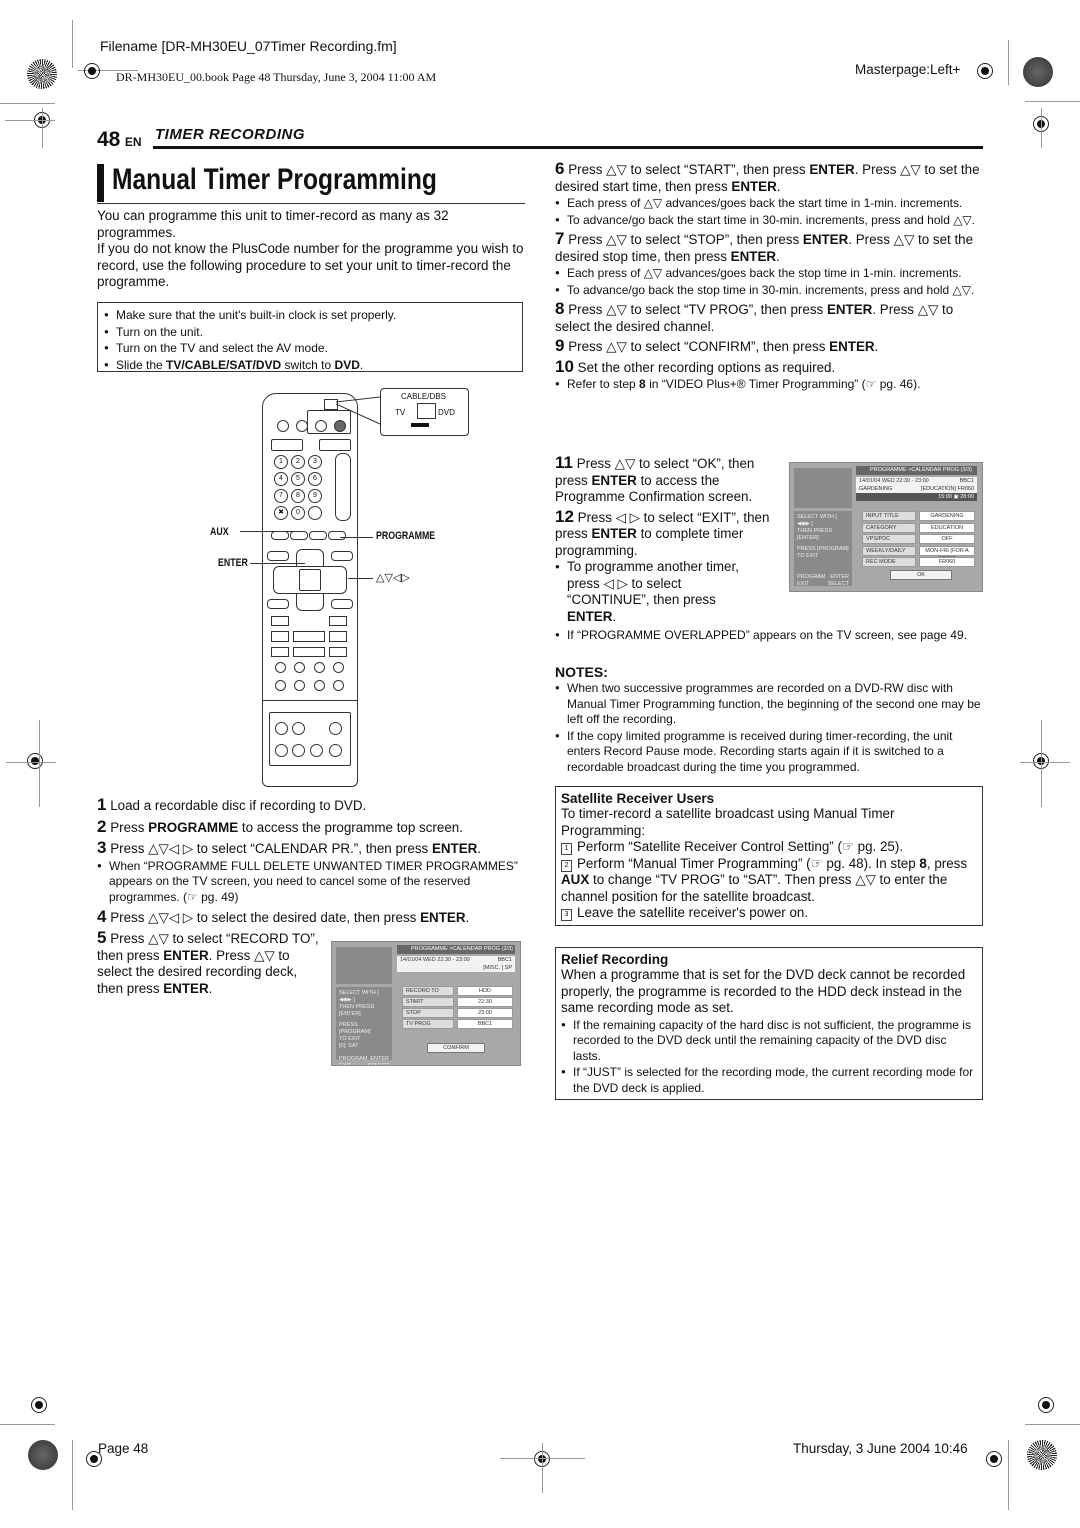 This screenshot has width=1080, height=1528. What do you see at coordinates (281, 513) in the screenshot?
I see `numpad-key: ✖` at bounding box center [281, 513].